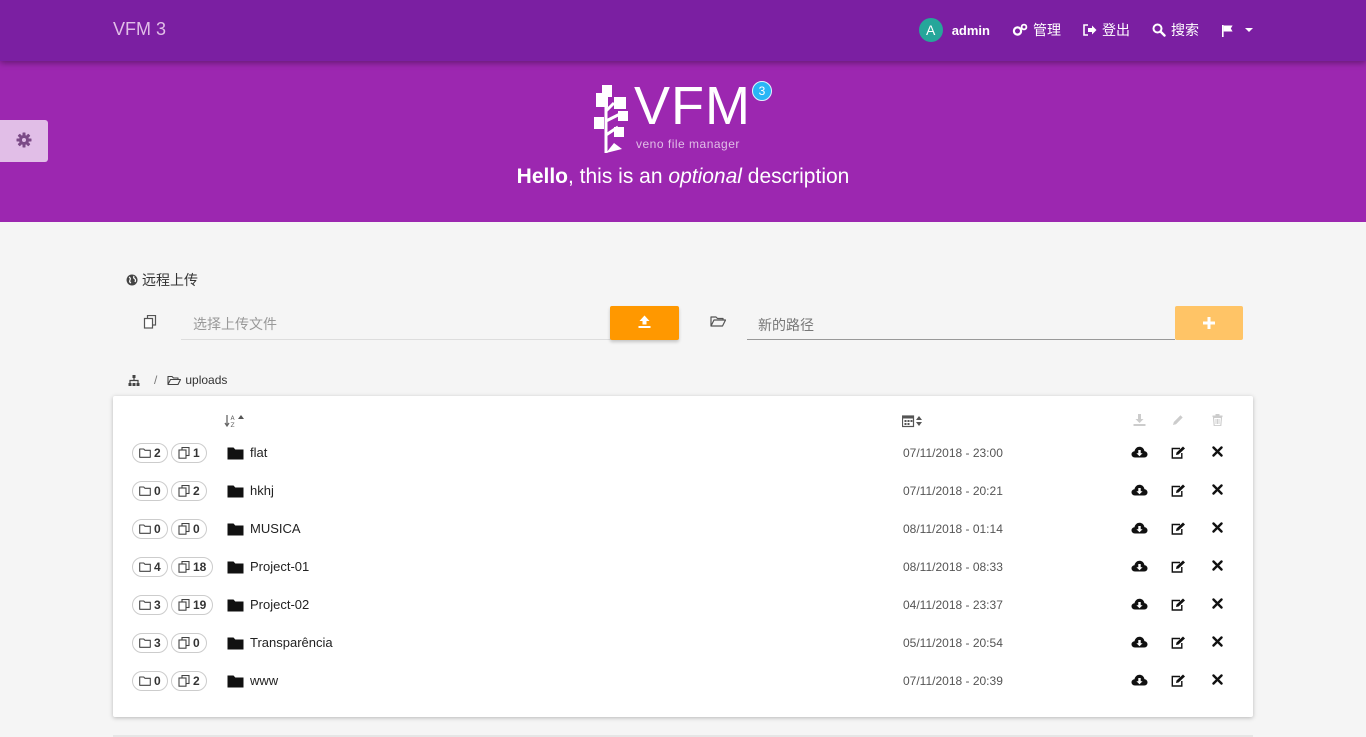 The image size is (1366, 737). Describe the element at coordinates (264, 528) in the screenshot. I see `folder-link: MUSICA` at that location.